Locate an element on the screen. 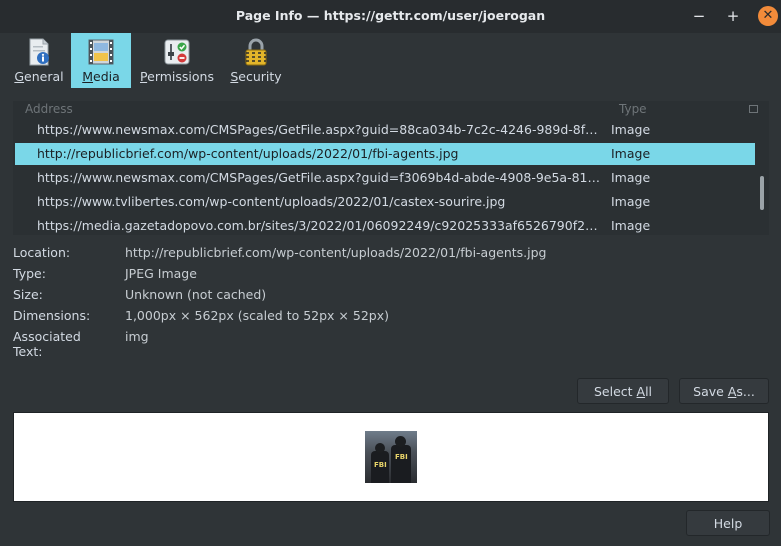 The width and height of the screenshot is (781, 546). padlock-icon is located at coordinates (256, 52).